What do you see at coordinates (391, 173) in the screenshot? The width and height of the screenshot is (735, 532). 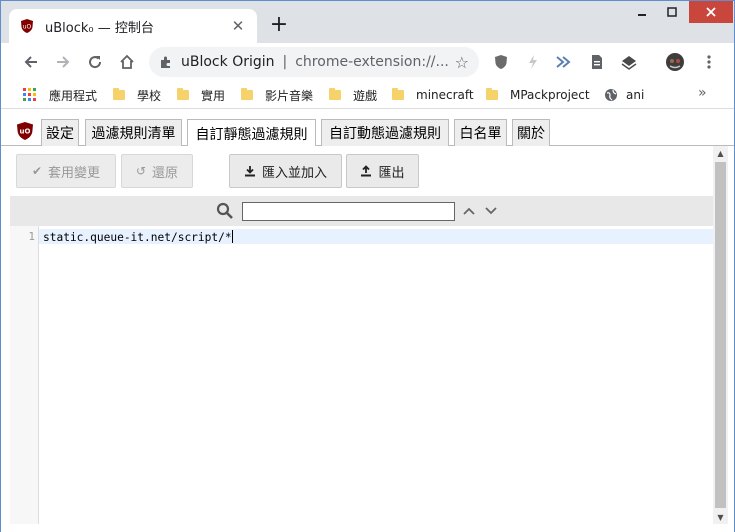 I see `export-label: 匯出` at bounding box center [391, 173].